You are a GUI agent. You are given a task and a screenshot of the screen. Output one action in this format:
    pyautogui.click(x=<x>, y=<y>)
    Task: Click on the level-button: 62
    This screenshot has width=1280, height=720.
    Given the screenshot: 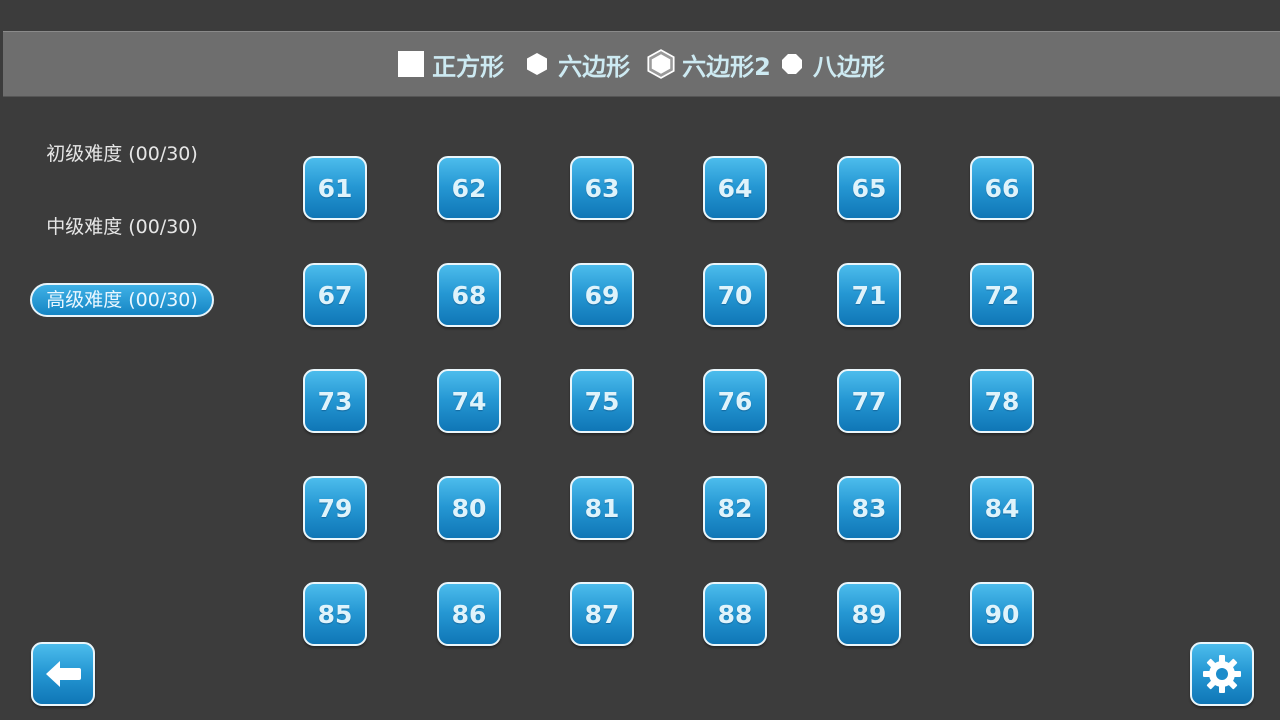 What is the action you would take?
    pyautogui.click(x=469, y=188)
    